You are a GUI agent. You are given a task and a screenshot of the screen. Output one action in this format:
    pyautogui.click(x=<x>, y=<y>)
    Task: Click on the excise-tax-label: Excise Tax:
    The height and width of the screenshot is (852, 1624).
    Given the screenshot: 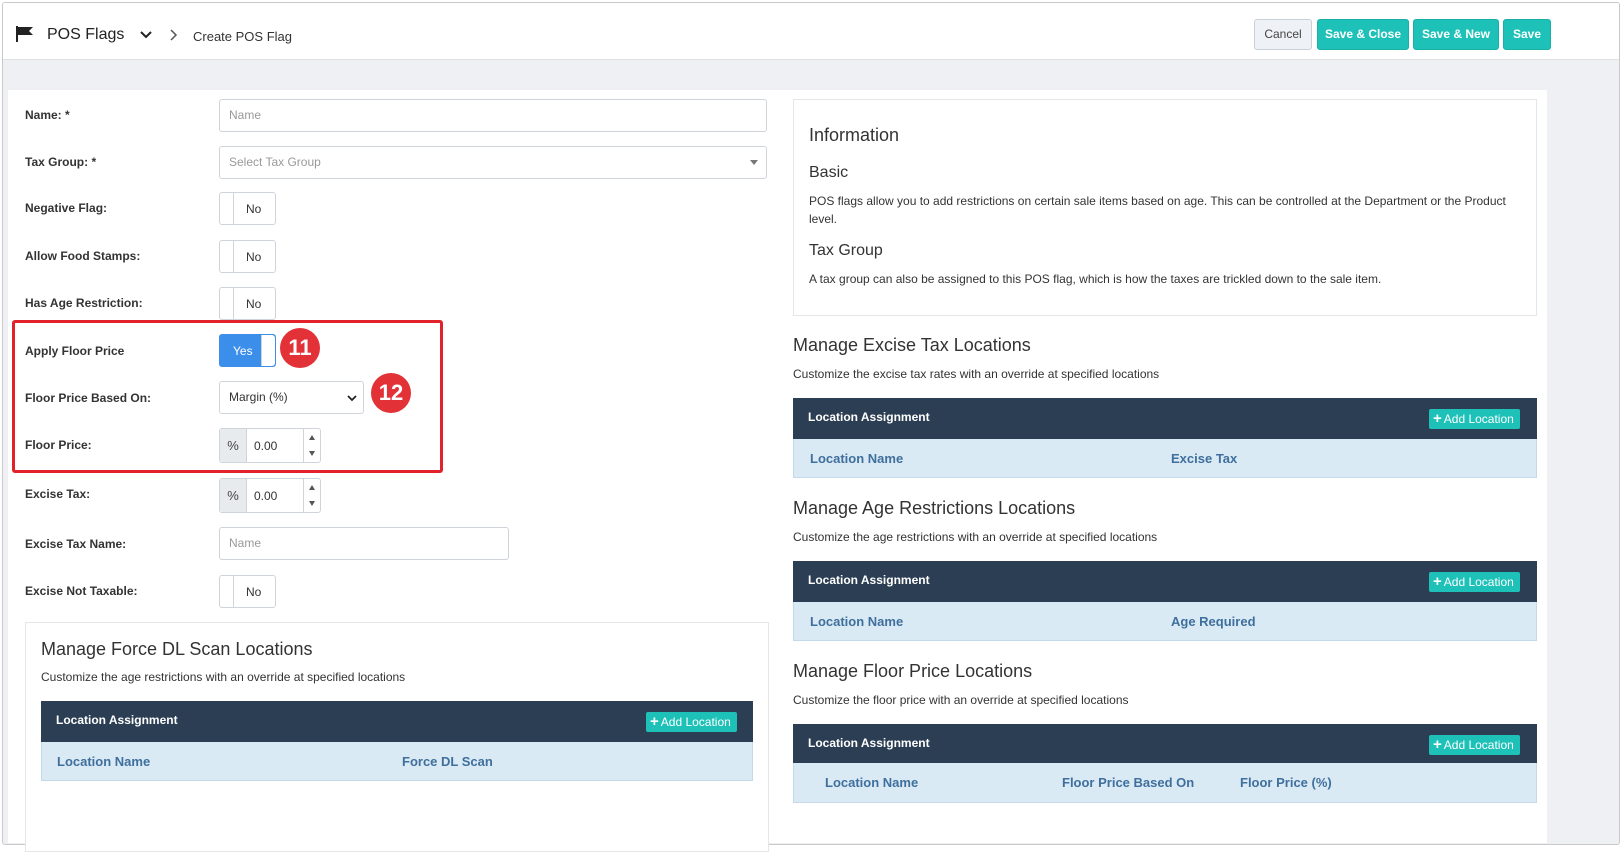 What is the action you would take?
    pyautogui.click(x=58, y=494)
    